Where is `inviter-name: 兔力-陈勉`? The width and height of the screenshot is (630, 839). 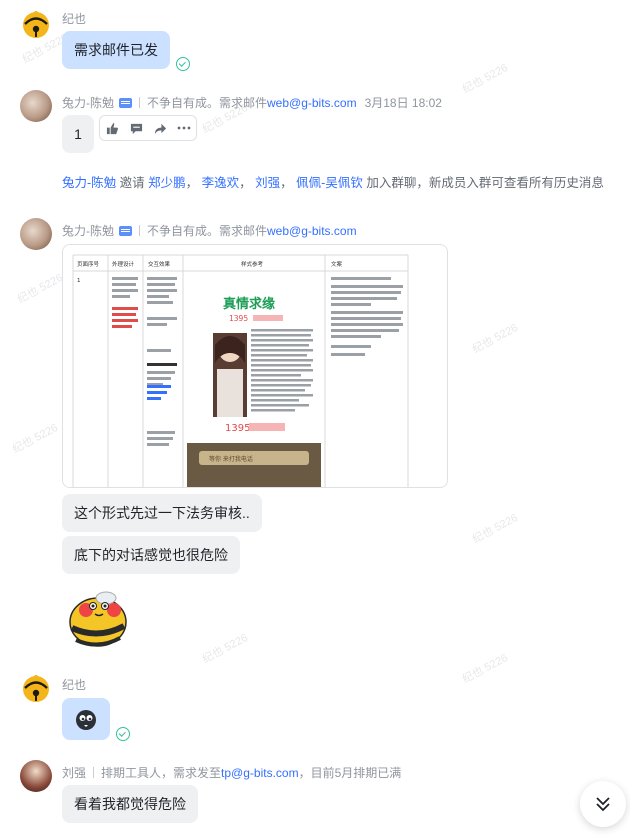 inviter-name: 兔力-陈勉 is located at coordinates (89, 183).